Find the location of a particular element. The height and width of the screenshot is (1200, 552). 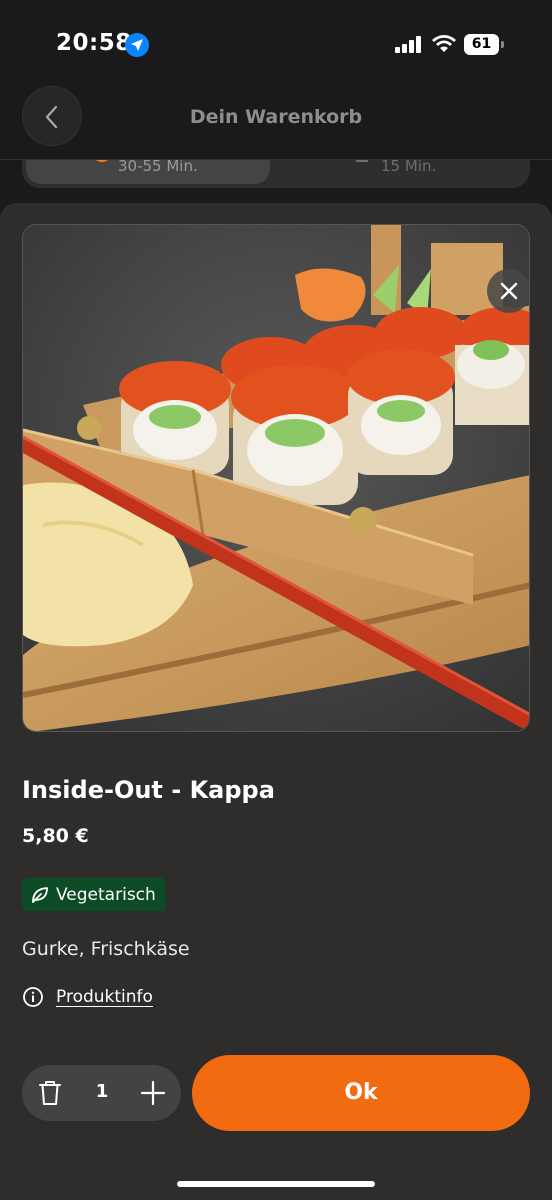

quantity-stepper: 1 is located at coordinates (101, 1093).